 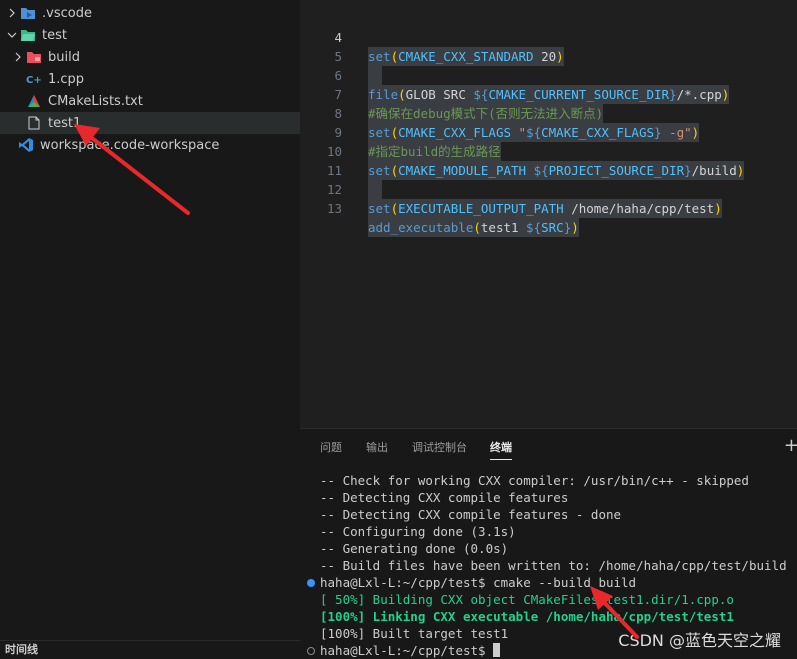 What do you see at coordinates (54, 35) in the screenshot?
I see `tree-item-label: test` at bounding box center [54, 35].